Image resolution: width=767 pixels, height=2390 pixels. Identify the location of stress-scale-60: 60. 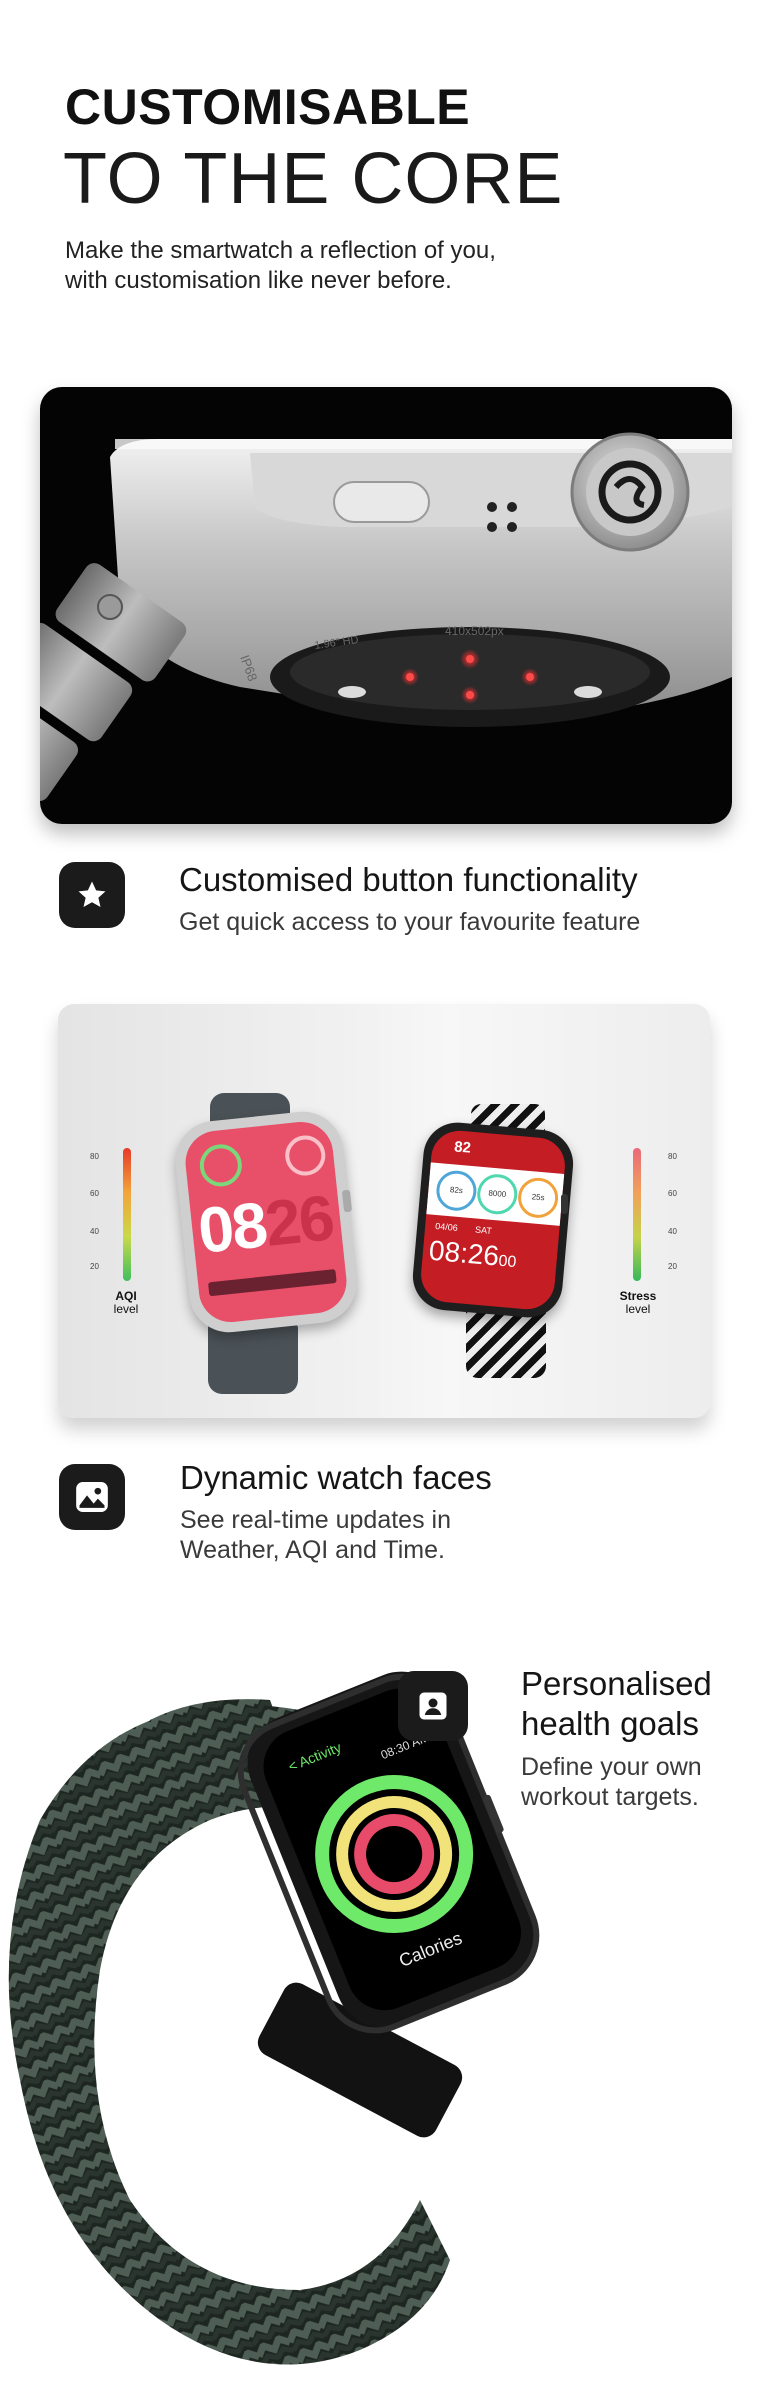
(672, 1193).